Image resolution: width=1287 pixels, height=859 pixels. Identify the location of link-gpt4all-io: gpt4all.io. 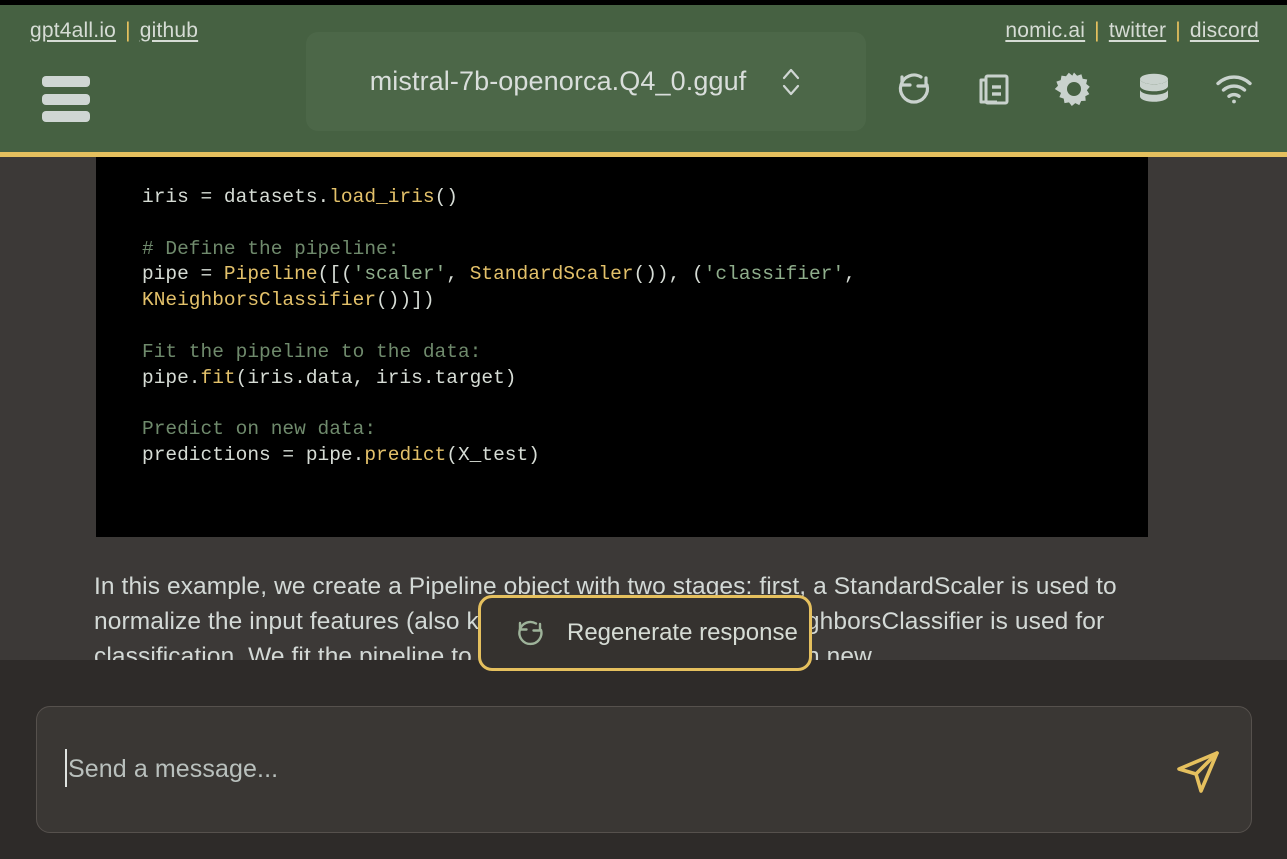
(73, 31).